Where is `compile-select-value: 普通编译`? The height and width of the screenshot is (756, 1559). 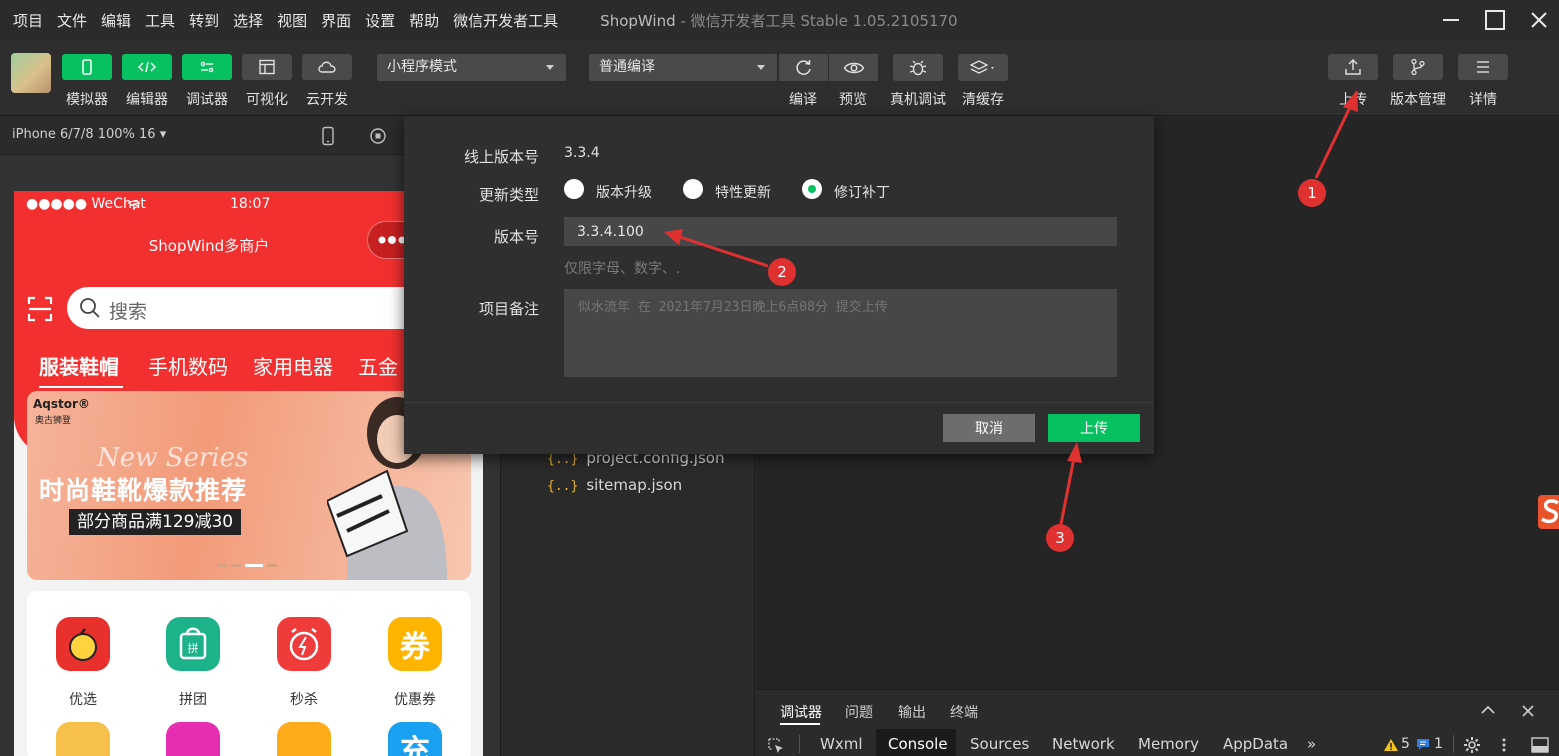
compile-select-value: 普通编译 is located at coordinates (627, 67).